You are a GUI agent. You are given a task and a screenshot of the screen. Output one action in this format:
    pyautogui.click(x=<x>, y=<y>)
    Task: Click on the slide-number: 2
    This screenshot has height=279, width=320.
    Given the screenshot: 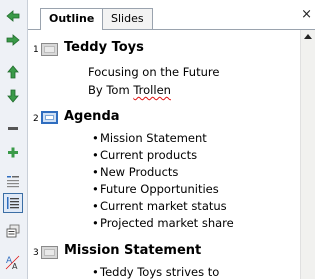 What is the action you would take?
    pyautogui.click(x=36, y=119)
    